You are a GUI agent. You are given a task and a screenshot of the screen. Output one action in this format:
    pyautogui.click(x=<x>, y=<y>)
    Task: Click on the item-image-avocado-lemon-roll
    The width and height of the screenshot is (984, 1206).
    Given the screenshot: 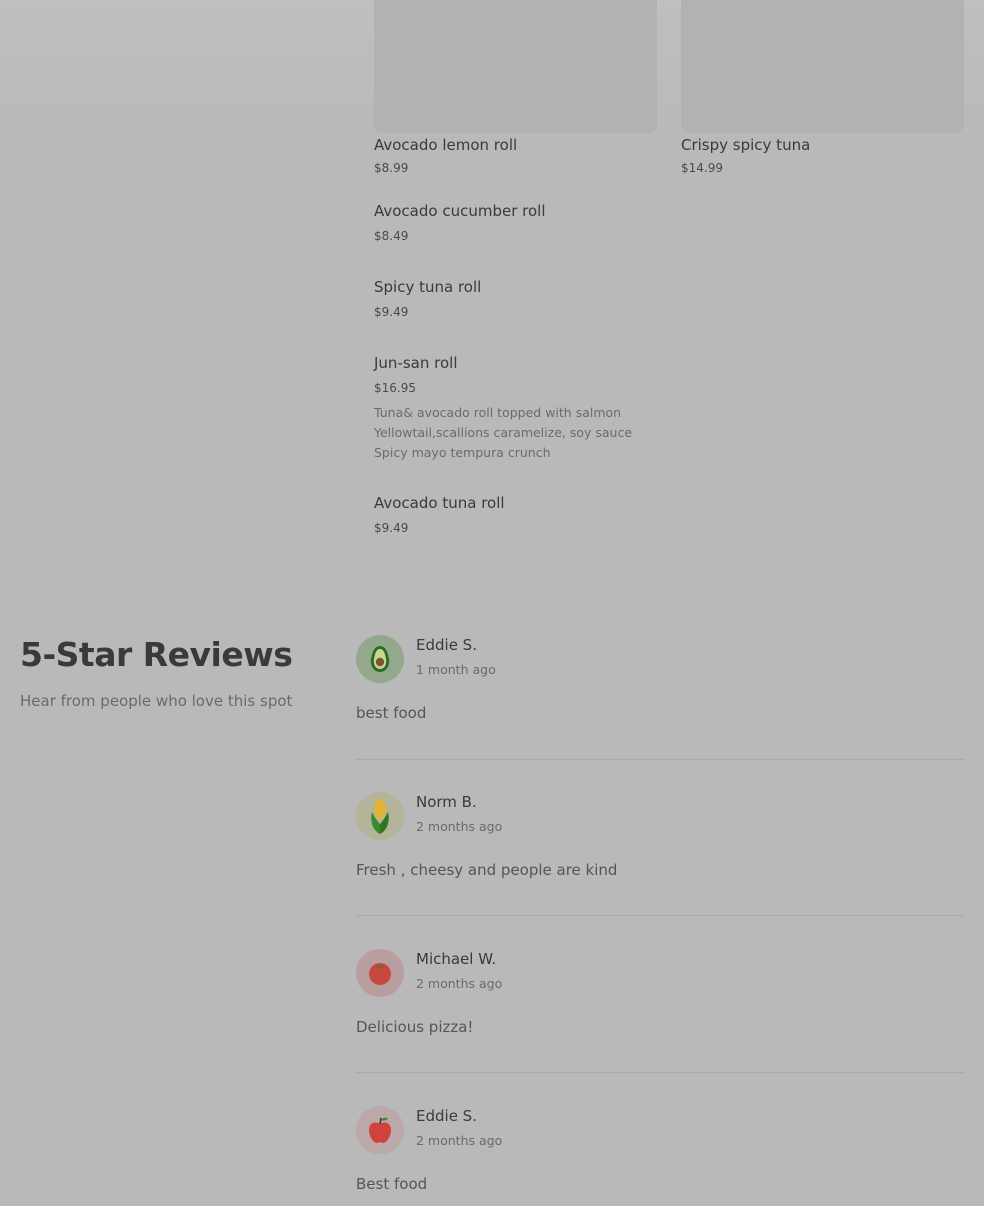 What is the action you would take?
    pyautogui.click(x=515, y=66)
    